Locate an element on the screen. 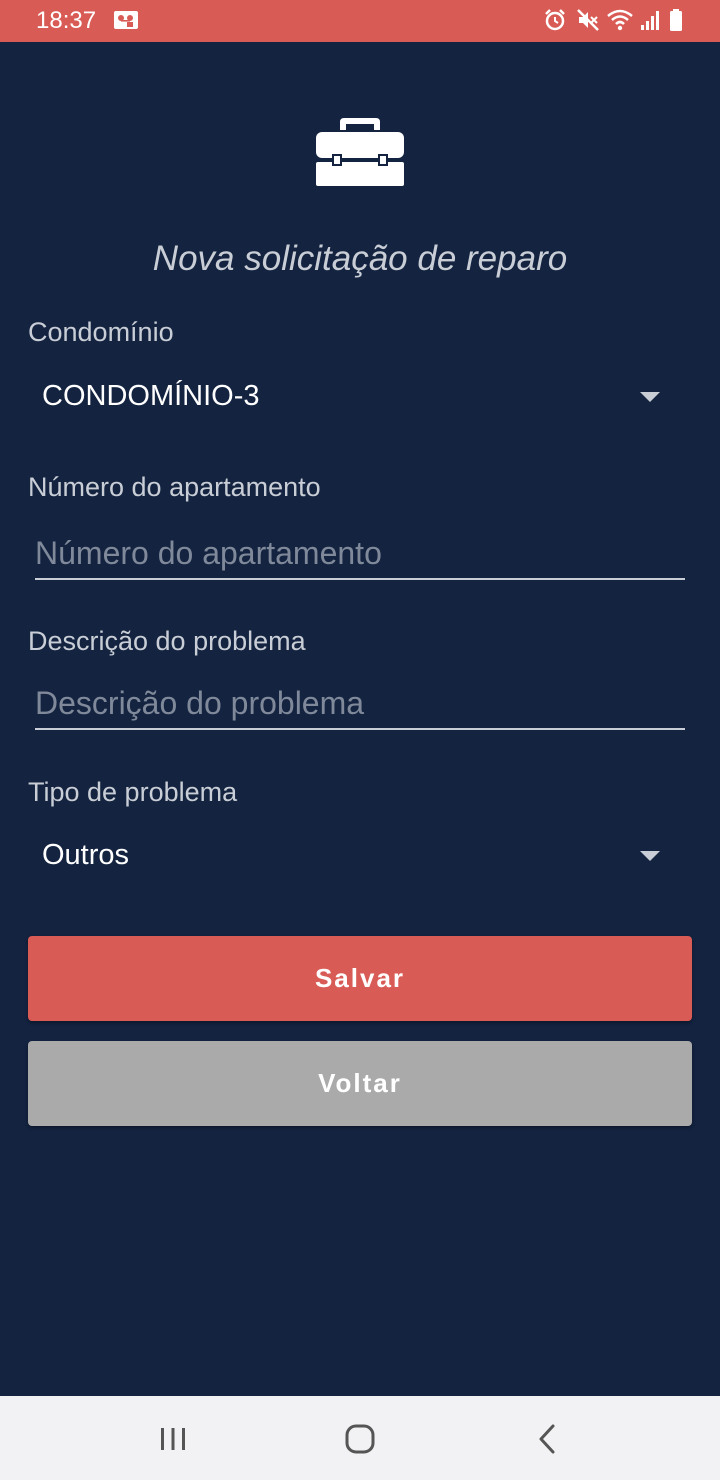  back-button: Voltar is located at coordinates (360, 1083).